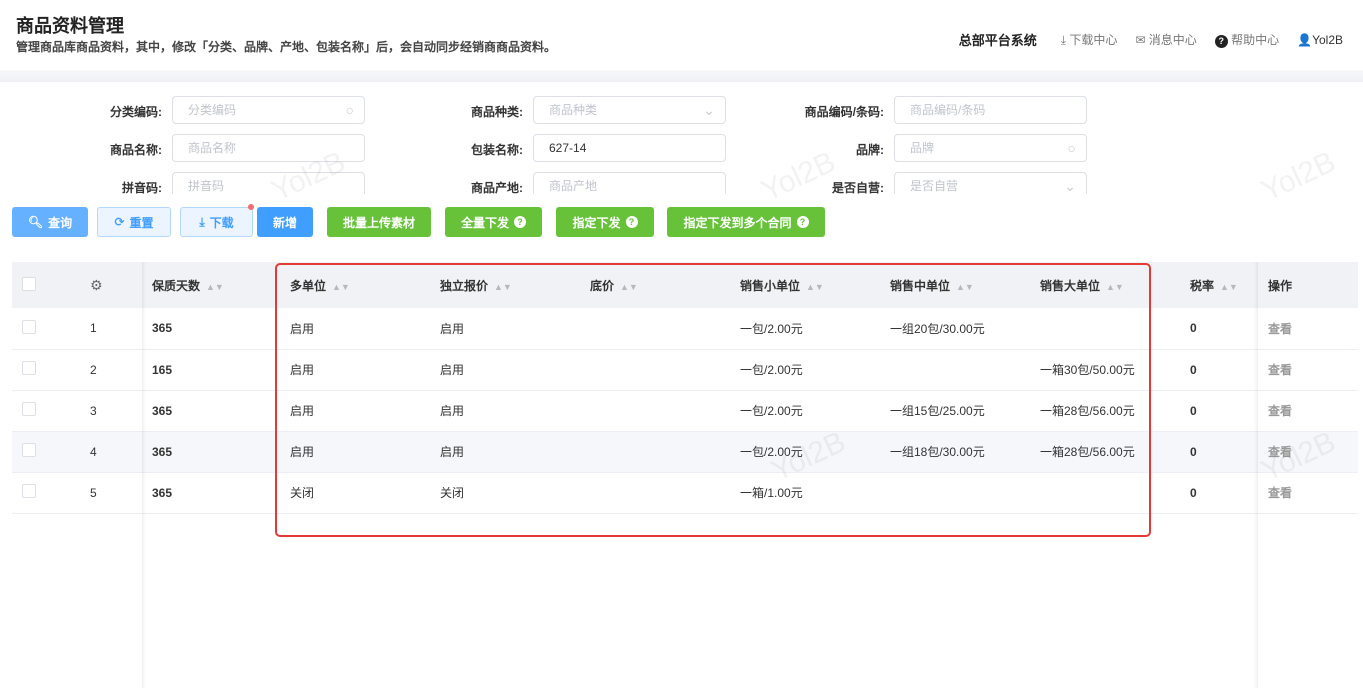 The image size is (1363, 688). I want to click on cell-mid, so click(955, 370).